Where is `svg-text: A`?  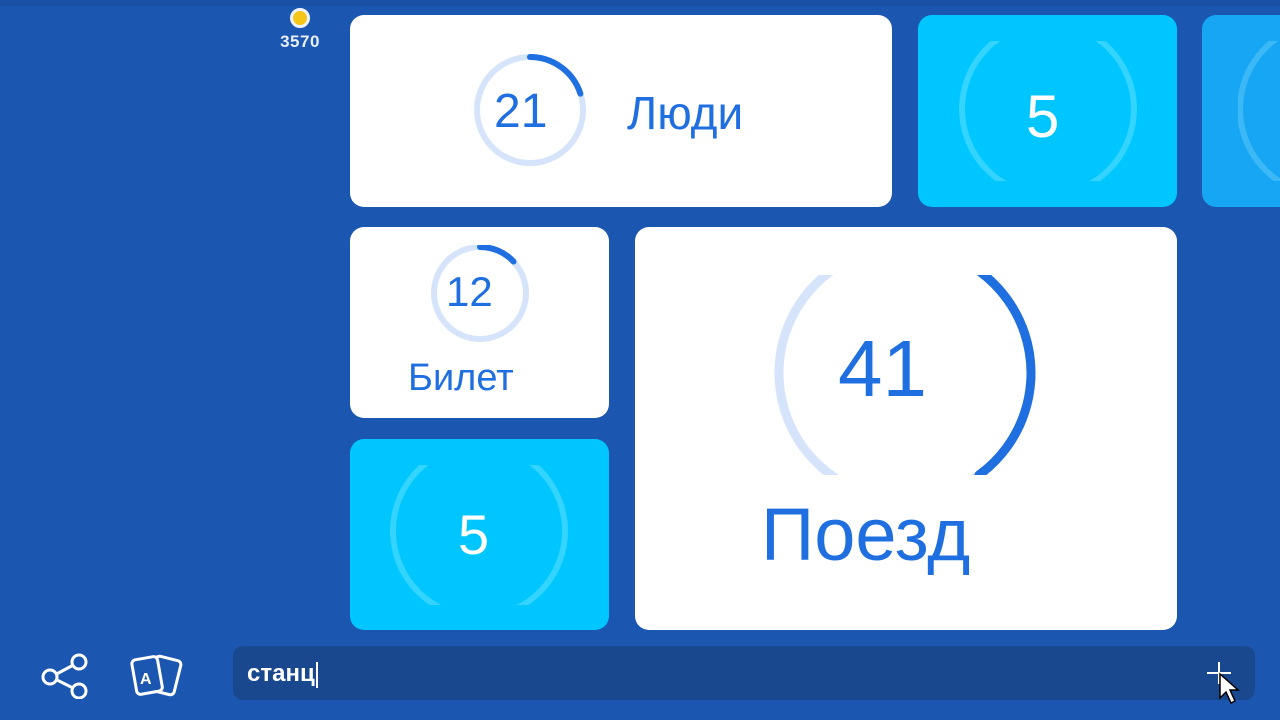
svg-text: A is located at coordinates (146, 679).